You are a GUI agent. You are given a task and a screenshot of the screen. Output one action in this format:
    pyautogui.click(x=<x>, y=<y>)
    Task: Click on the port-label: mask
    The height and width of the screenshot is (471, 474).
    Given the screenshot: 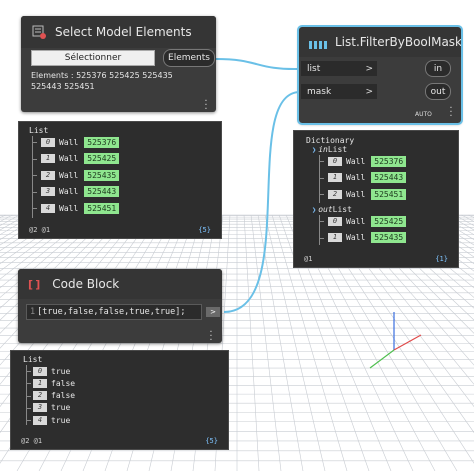 What is the action you would take?
    pyautogui.click(x=319, y=91)
    